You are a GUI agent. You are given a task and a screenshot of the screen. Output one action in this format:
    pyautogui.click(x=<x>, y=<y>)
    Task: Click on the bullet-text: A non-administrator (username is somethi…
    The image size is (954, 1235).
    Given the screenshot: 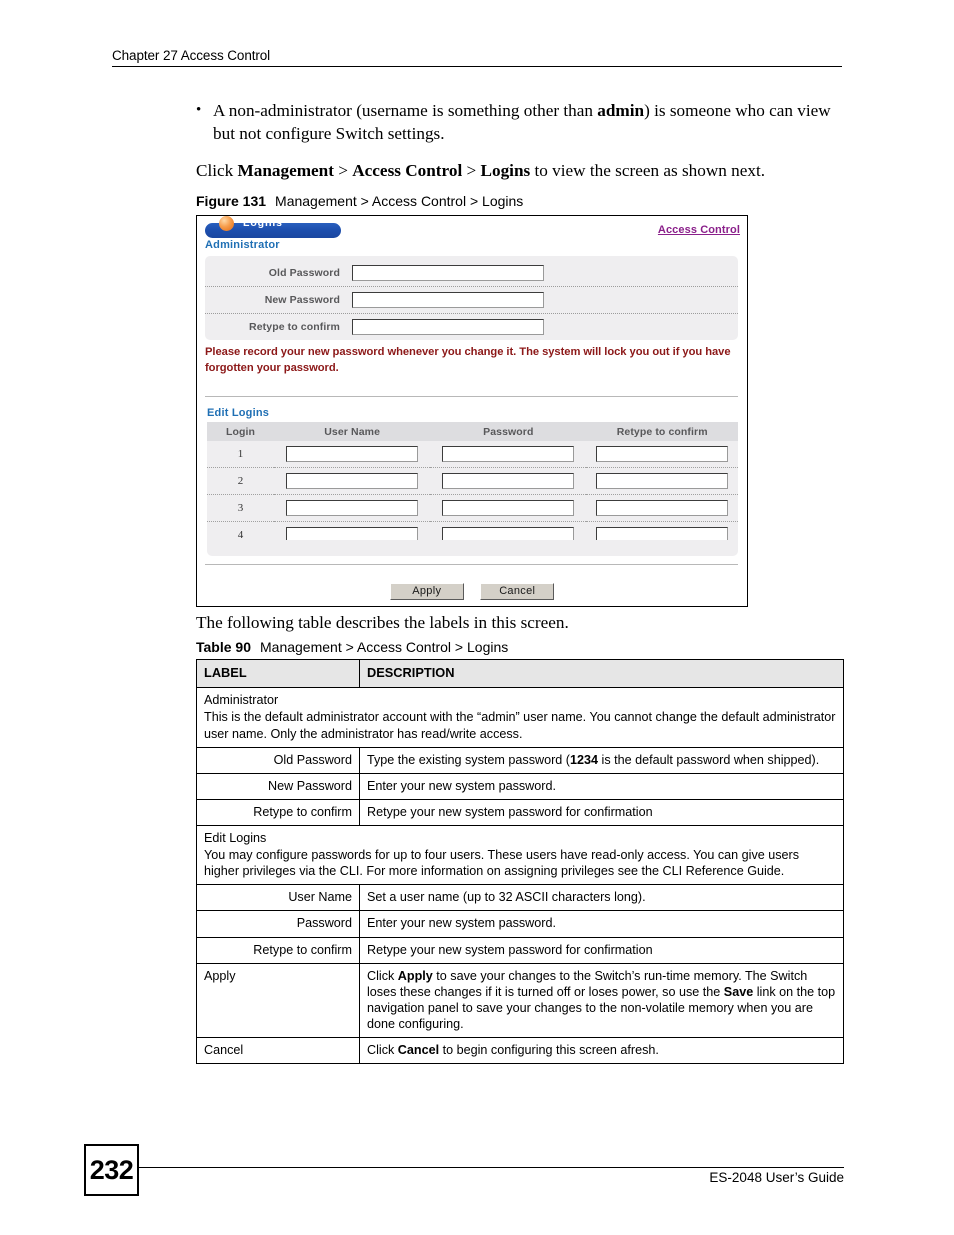 What is the action you would take?
    pyautogui.click(x=528, y=122)
    